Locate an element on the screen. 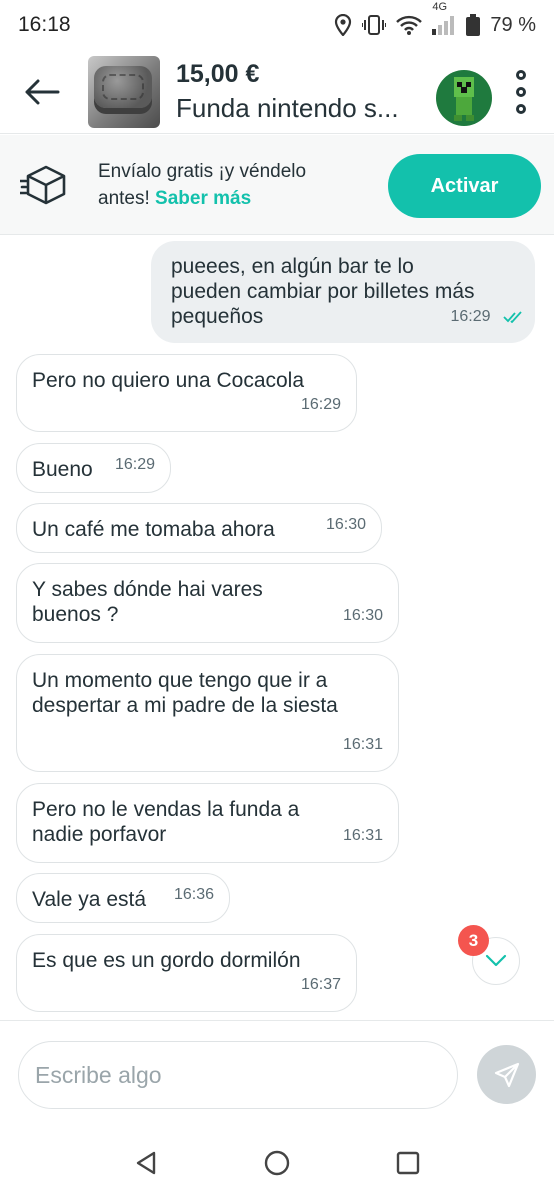 This screenshot has width=554, height=1200. product-thumbnail is located at coordinates (124, 91).